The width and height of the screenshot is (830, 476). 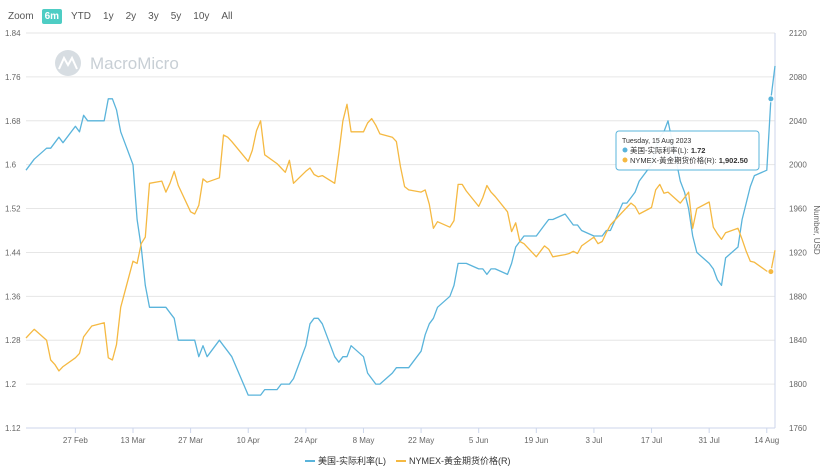 What do you see at coordinates (13, 209) in the screenshot?
I see `left-tick-label: 1.52` at bounding box center [13, 209].